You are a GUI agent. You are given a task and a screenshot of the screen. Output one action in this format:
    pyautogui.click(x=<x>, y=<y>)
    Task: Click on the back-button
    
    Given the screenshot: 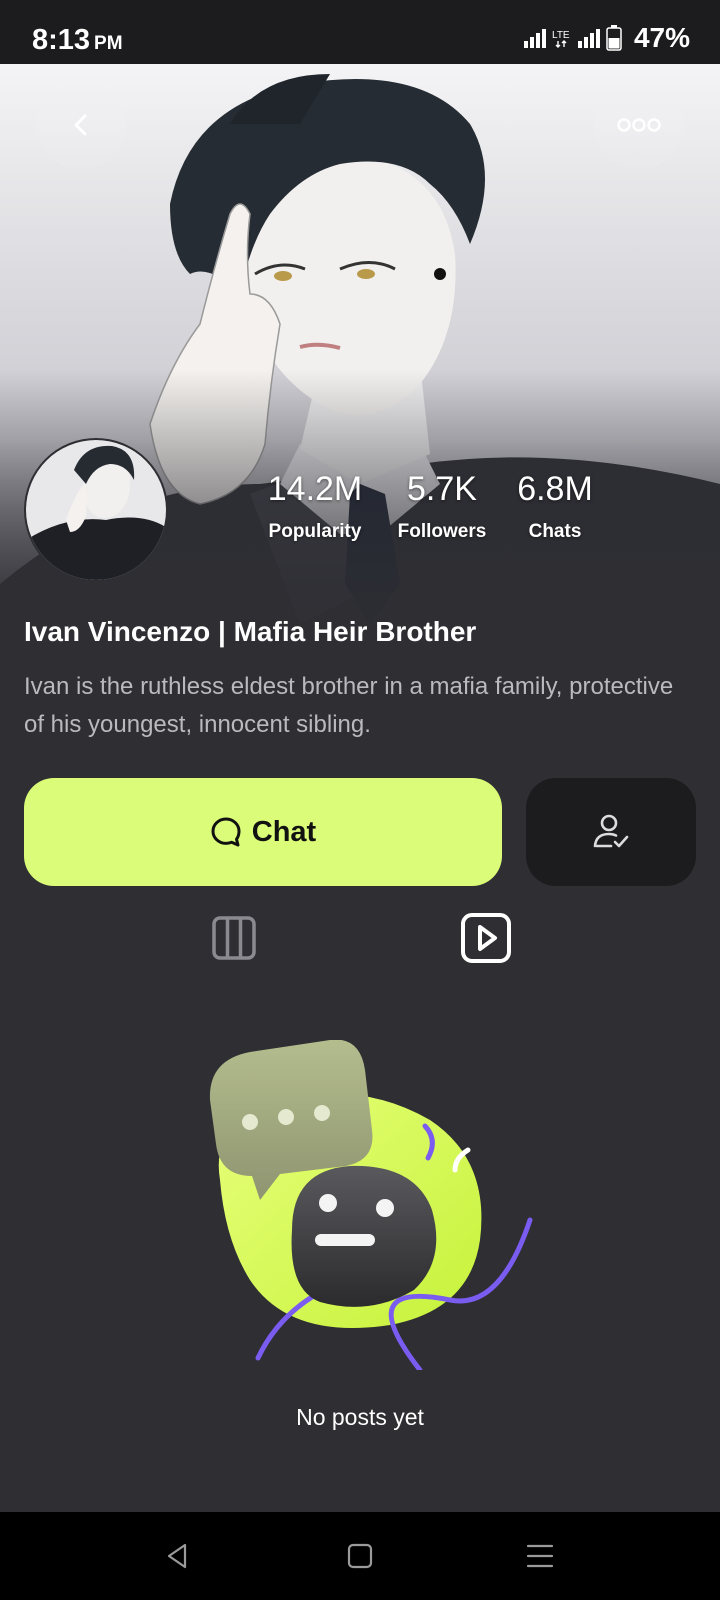 What is the action you would take?
    pyautogui.click(x=81, y=125)
    